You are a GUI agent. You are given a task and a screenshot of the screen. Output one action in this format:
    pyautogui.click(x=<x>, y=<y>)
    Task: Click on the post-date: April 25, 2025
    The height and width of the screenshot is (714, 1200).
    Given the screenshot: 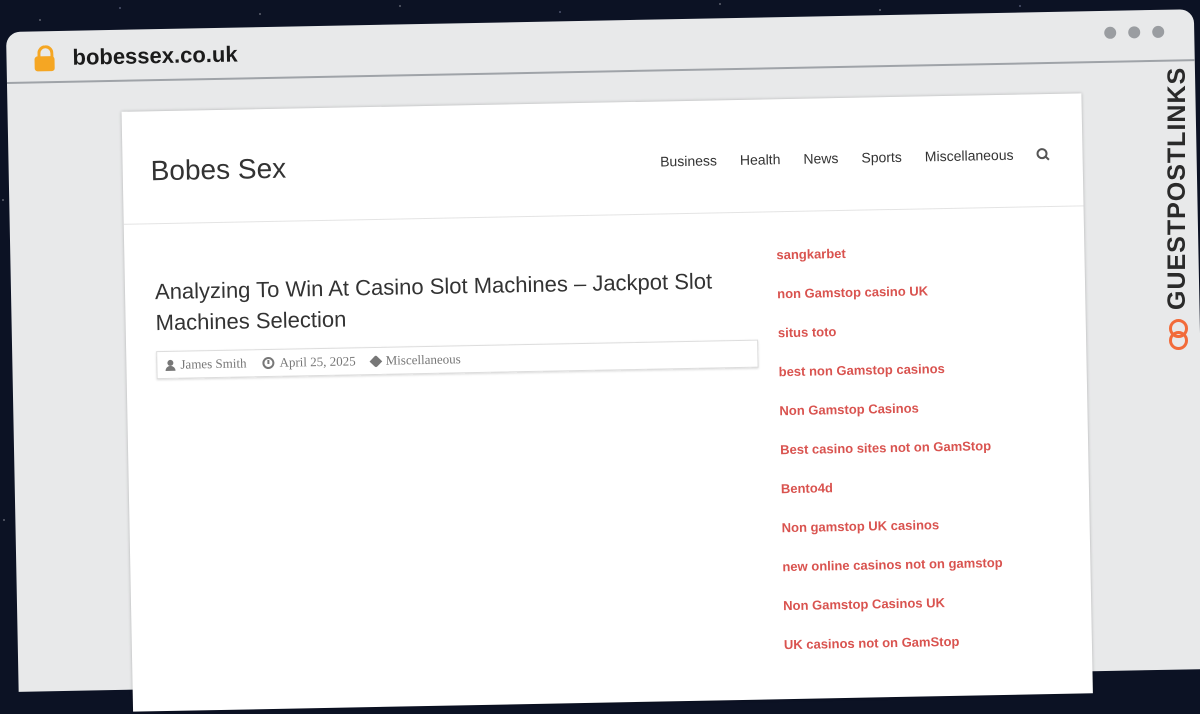 What is the action you would take?
    pyautogui.click(x=317, y=361)
    